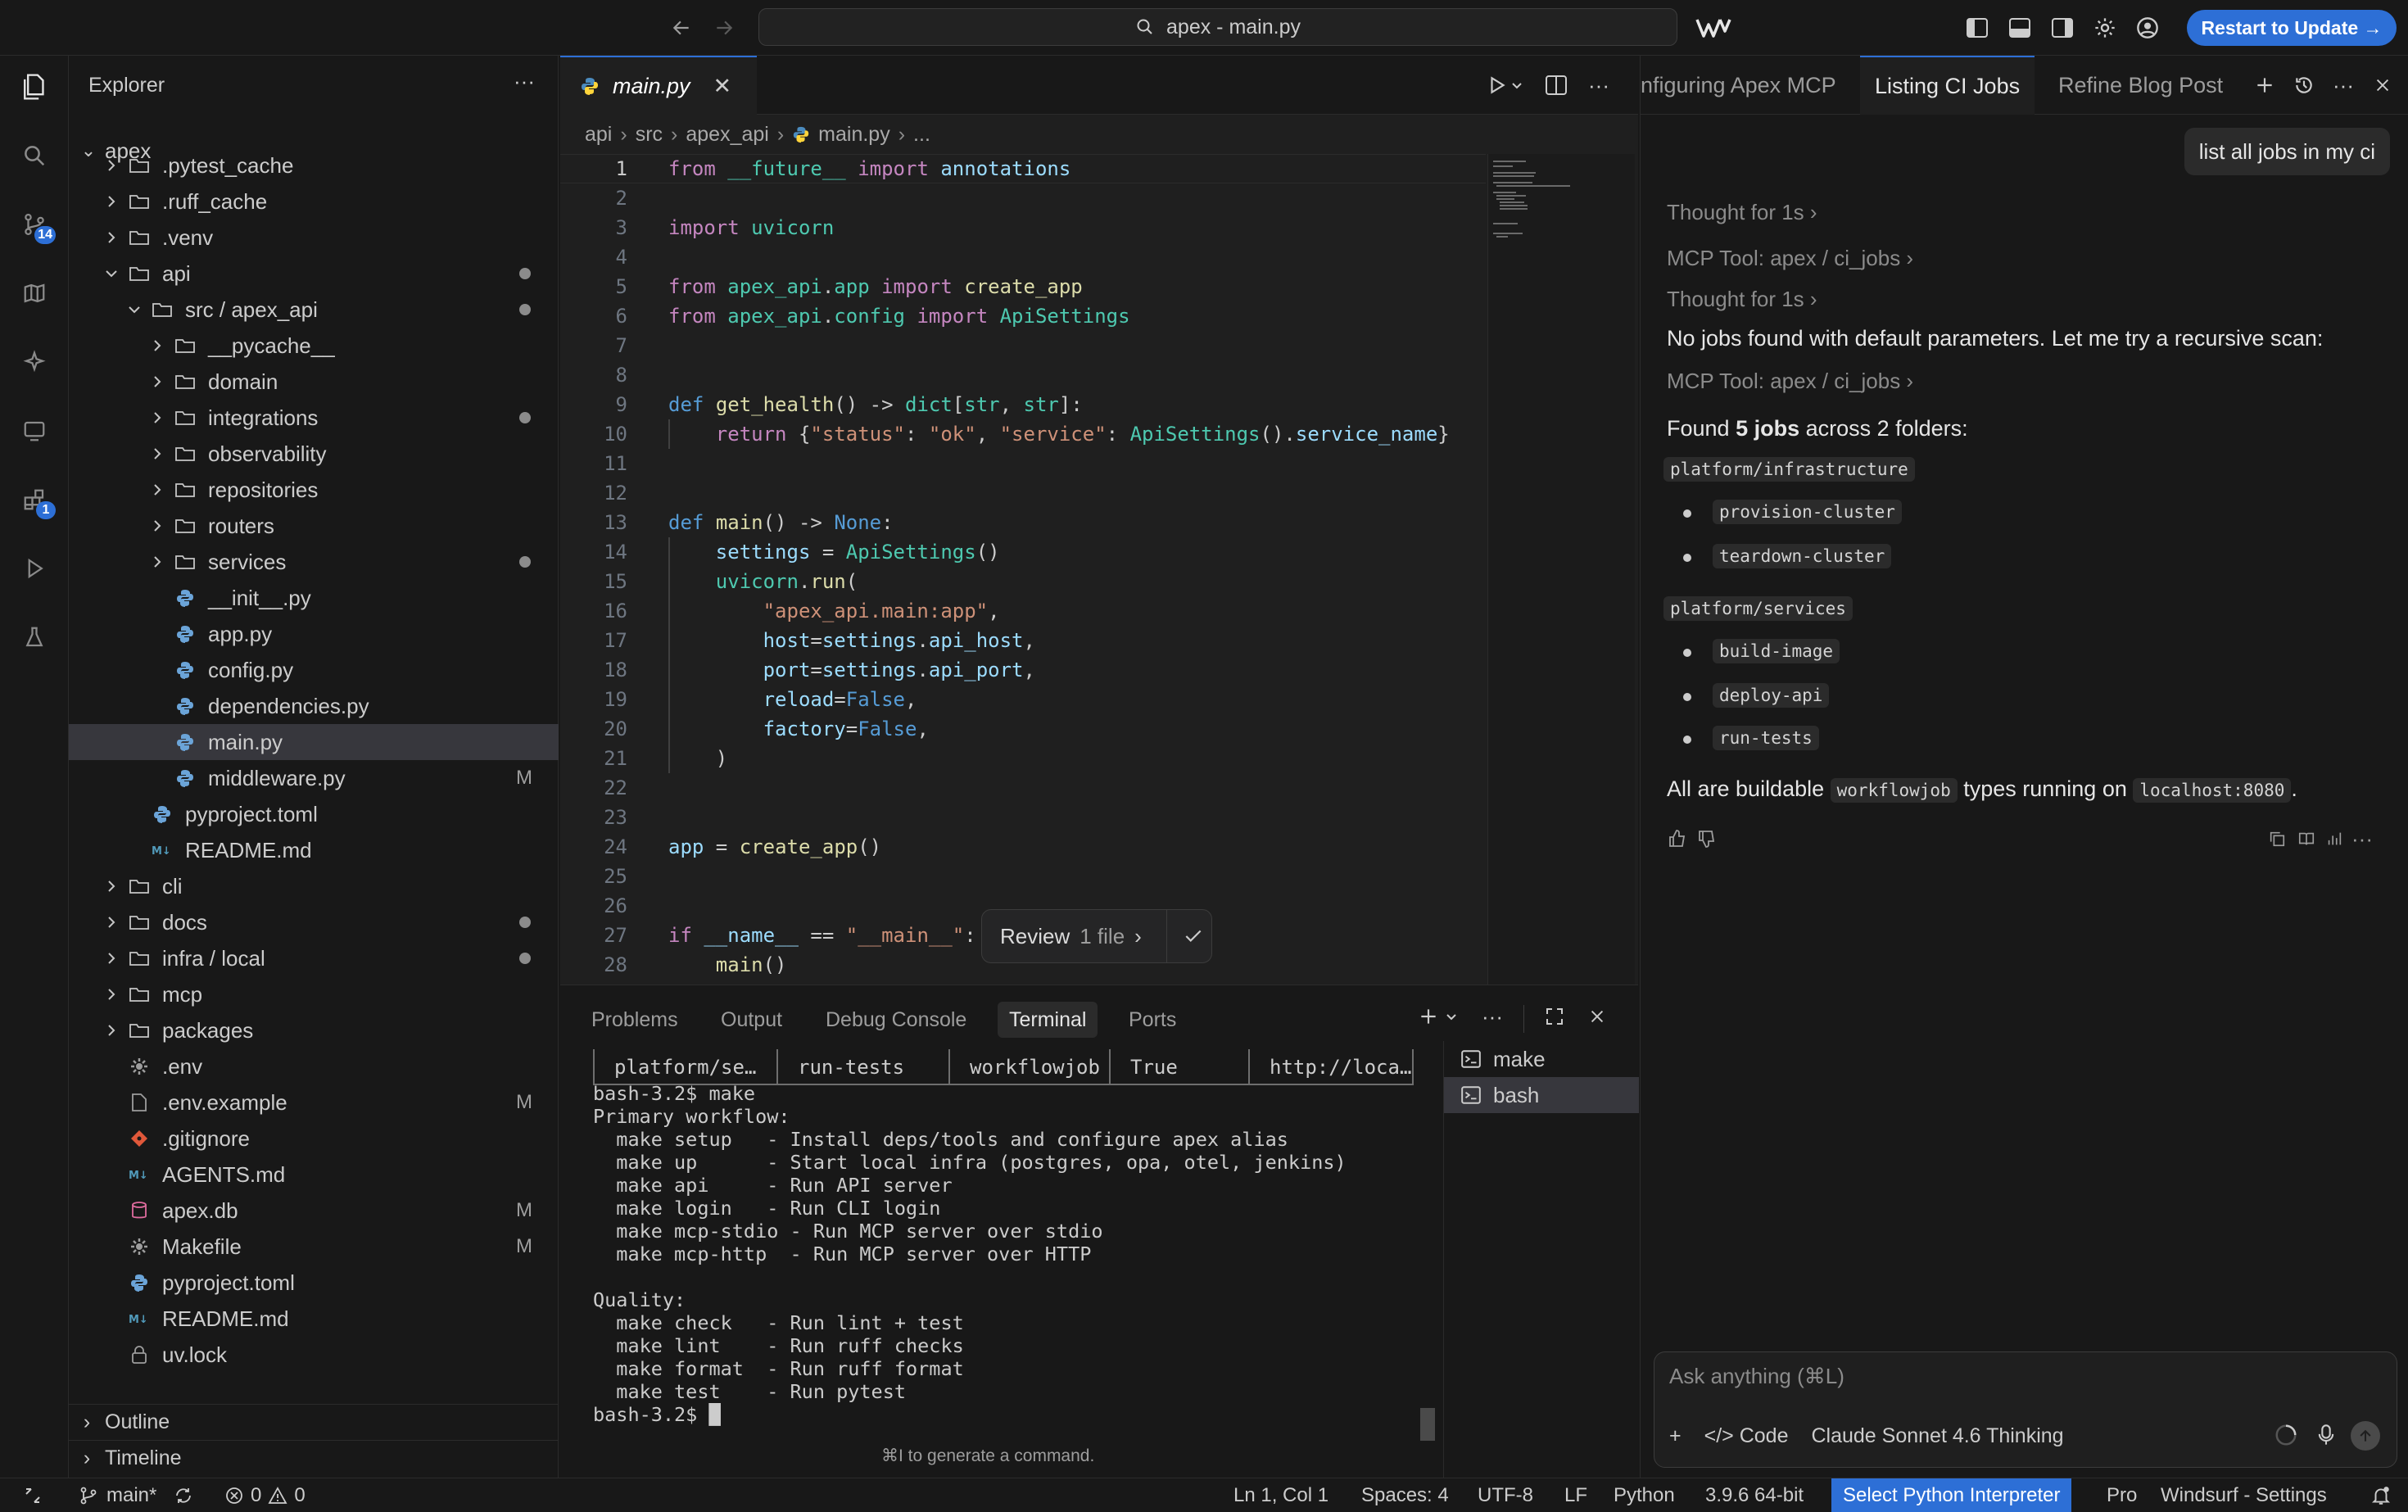 This screenshot has height=1512, width=2408. Describe the element at coordinates (314, 562) in the screenshot. I see `tree-item: services` at that location.